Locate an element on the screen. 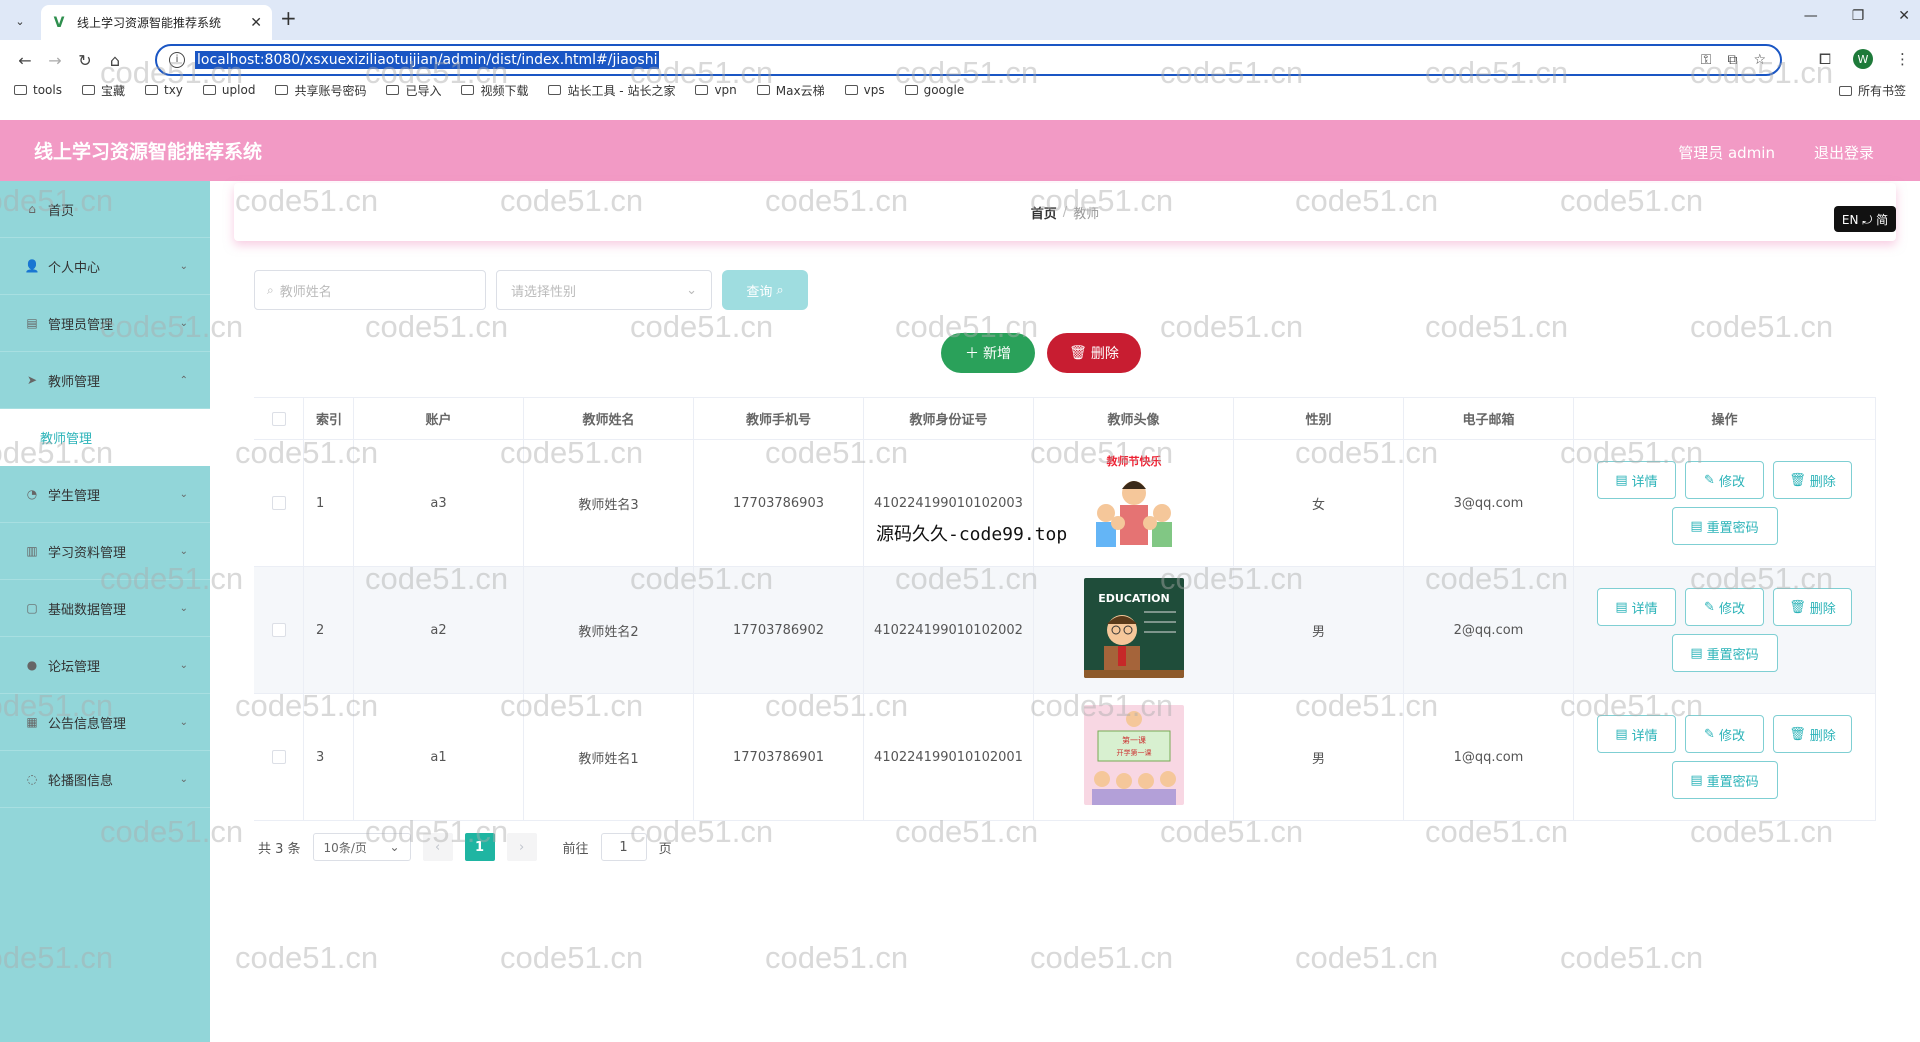 The height and width of the screenshot is (1042, 1920). site-info-icon: i is located at coordinates (177, 60).